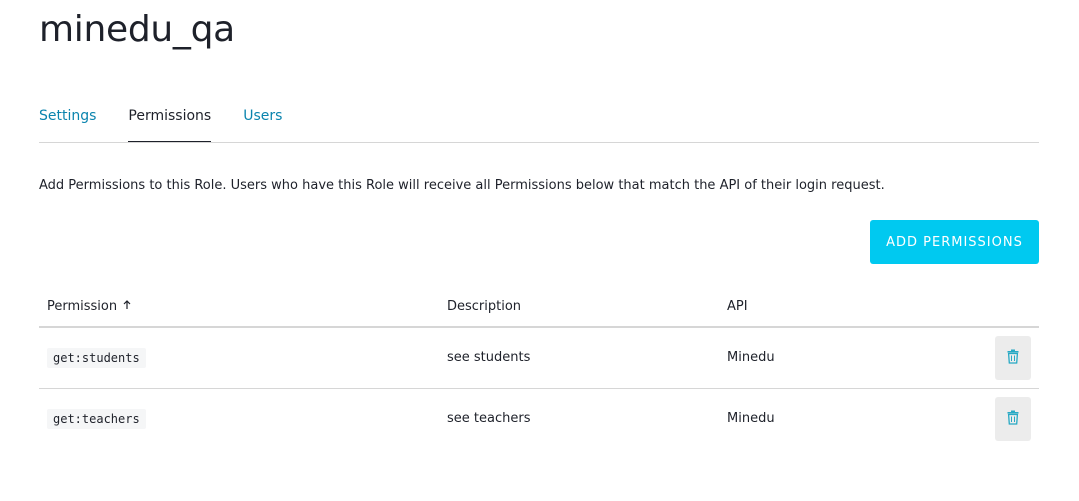 The height and width of the screenshot is (501, 1079). What do you see at coordinates (67, 118) in the screenshot?
I see `tab-settings: Settings` at bounding box center [67, 118].